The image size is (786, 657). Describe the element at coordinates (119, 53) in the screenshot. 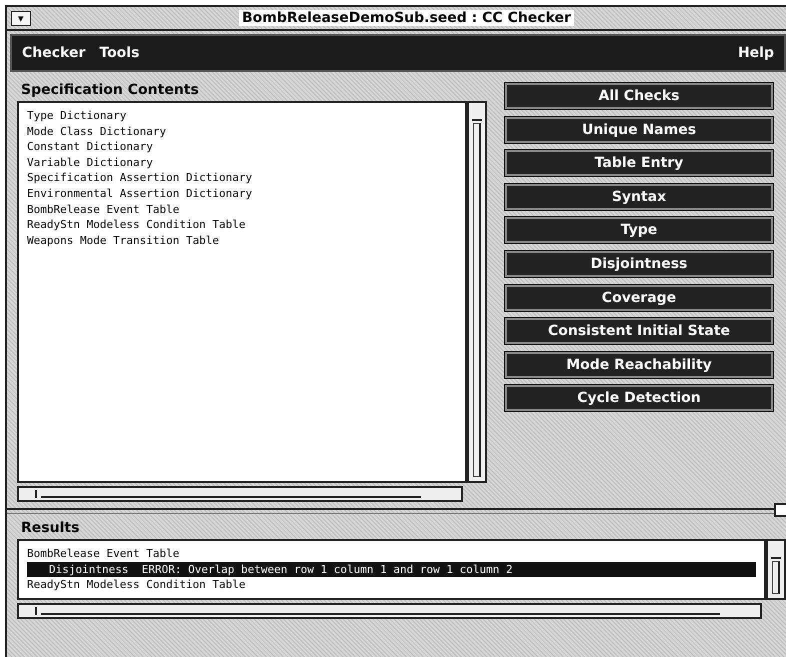

I see `menu-item: Tools` at that location.